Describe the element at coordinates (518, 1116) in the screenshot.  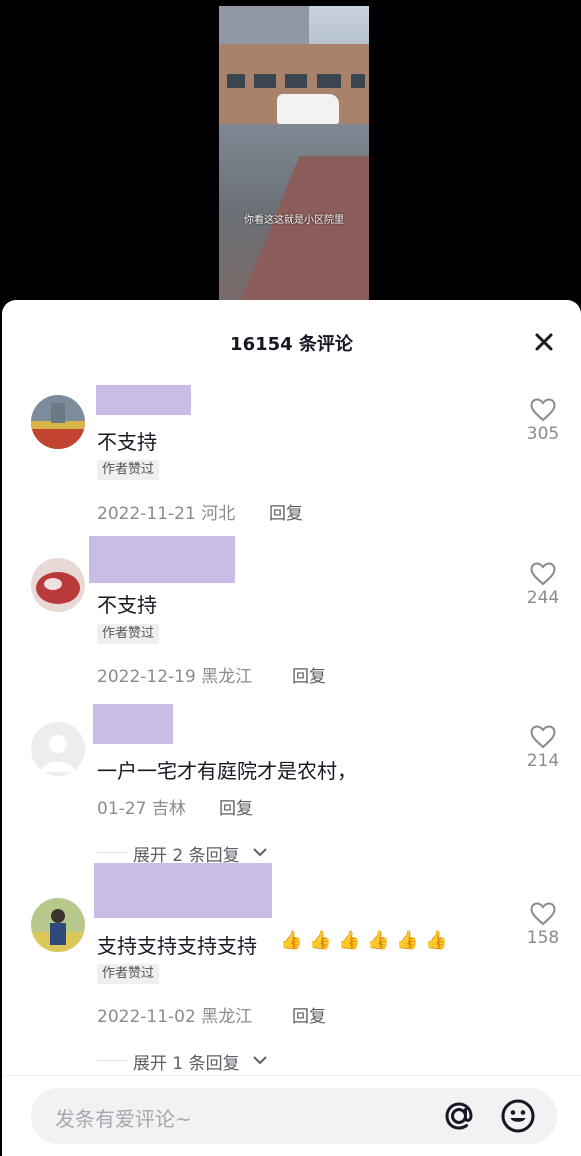
I see `emoji-icon` at that location.